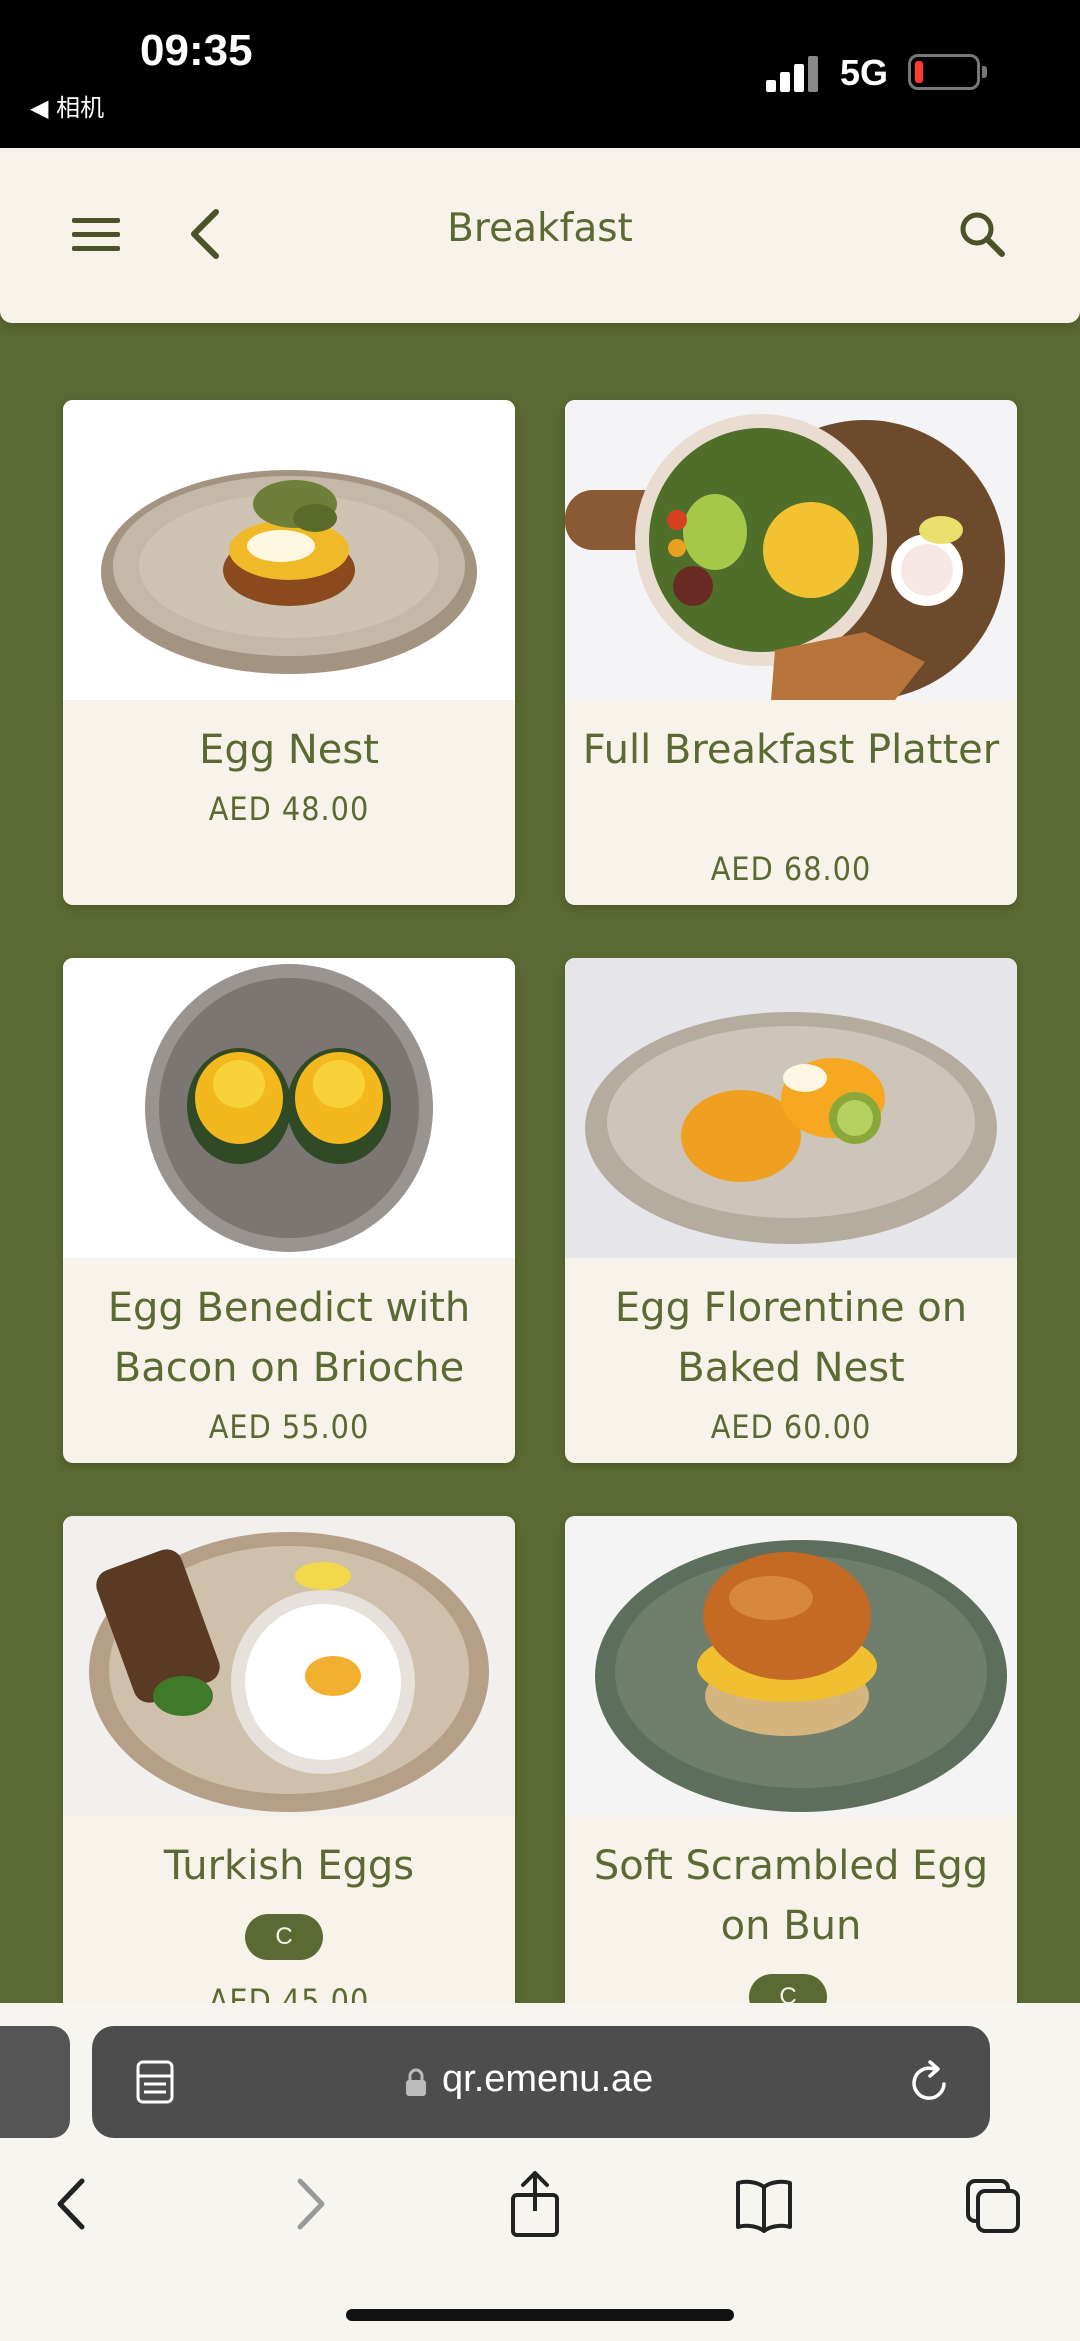 This screenshot has height=2341, width=1080. Describe the element at coordinates (791, 1338) in the screenshot. I see `product-name: Egg Florentine on Baked Nest` at that location.